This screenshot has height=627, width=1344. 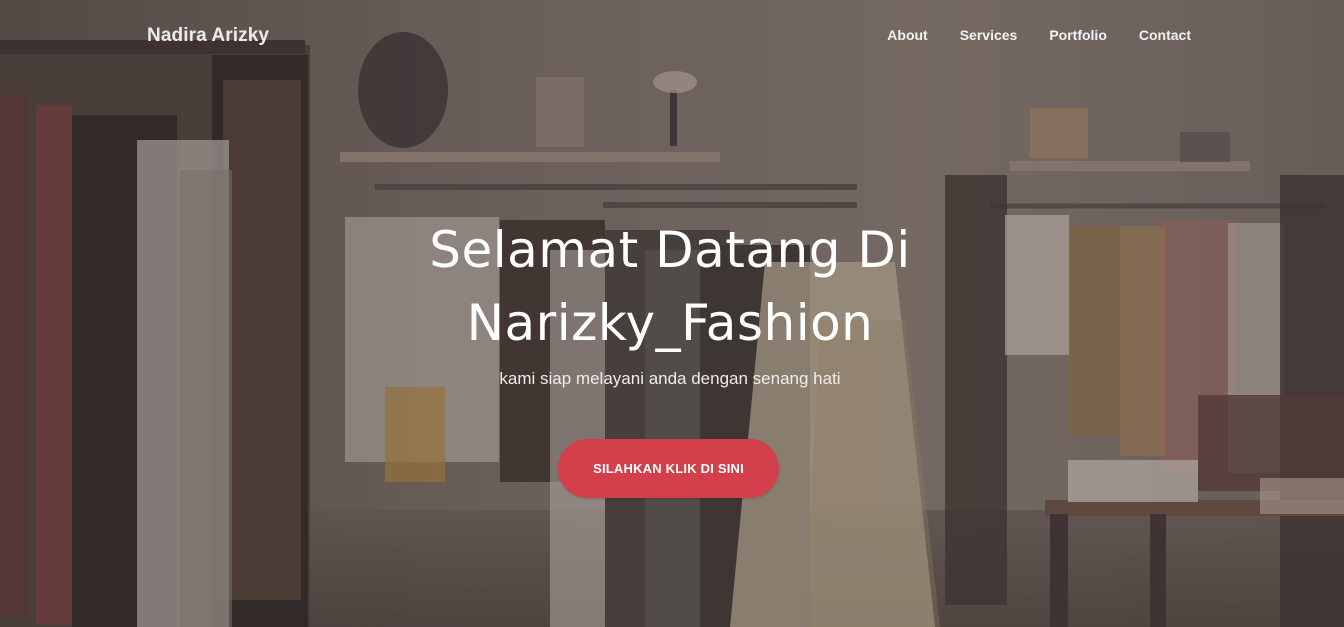 What do you see at coordinates (1078, 35) in the screenshot?
I see `nav-link-portfolio: Portfolio` at bounding box center [1078, 35].